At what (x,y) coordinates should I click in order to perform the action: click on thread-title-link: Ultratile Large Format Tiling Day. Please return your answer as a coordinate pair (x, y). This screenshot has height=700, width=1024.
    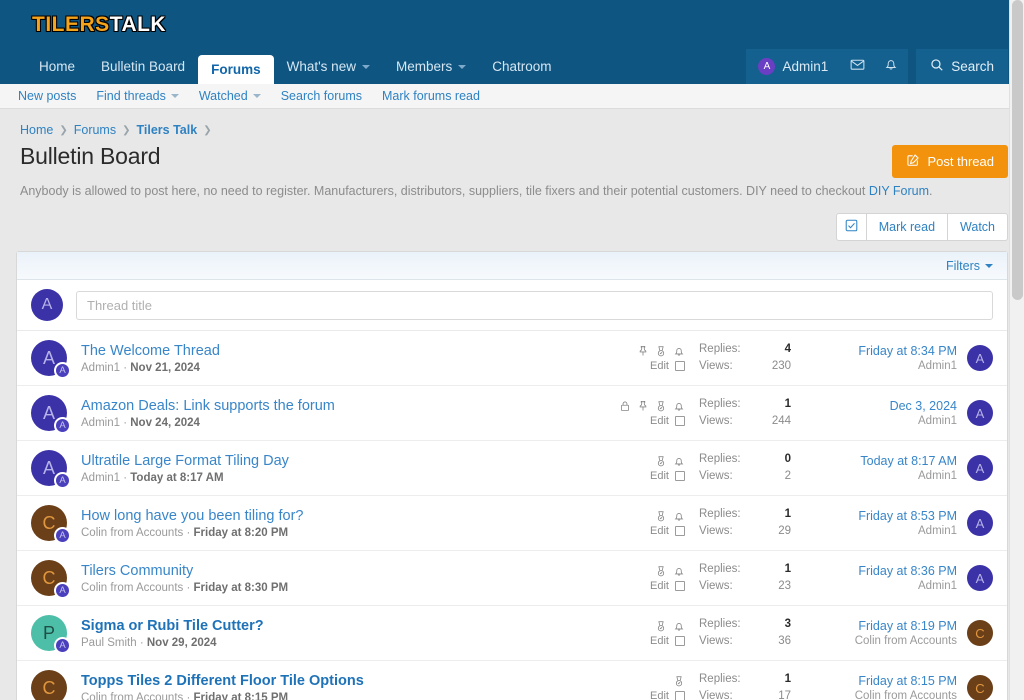
    Looking at the image, I should click on (344, 461).